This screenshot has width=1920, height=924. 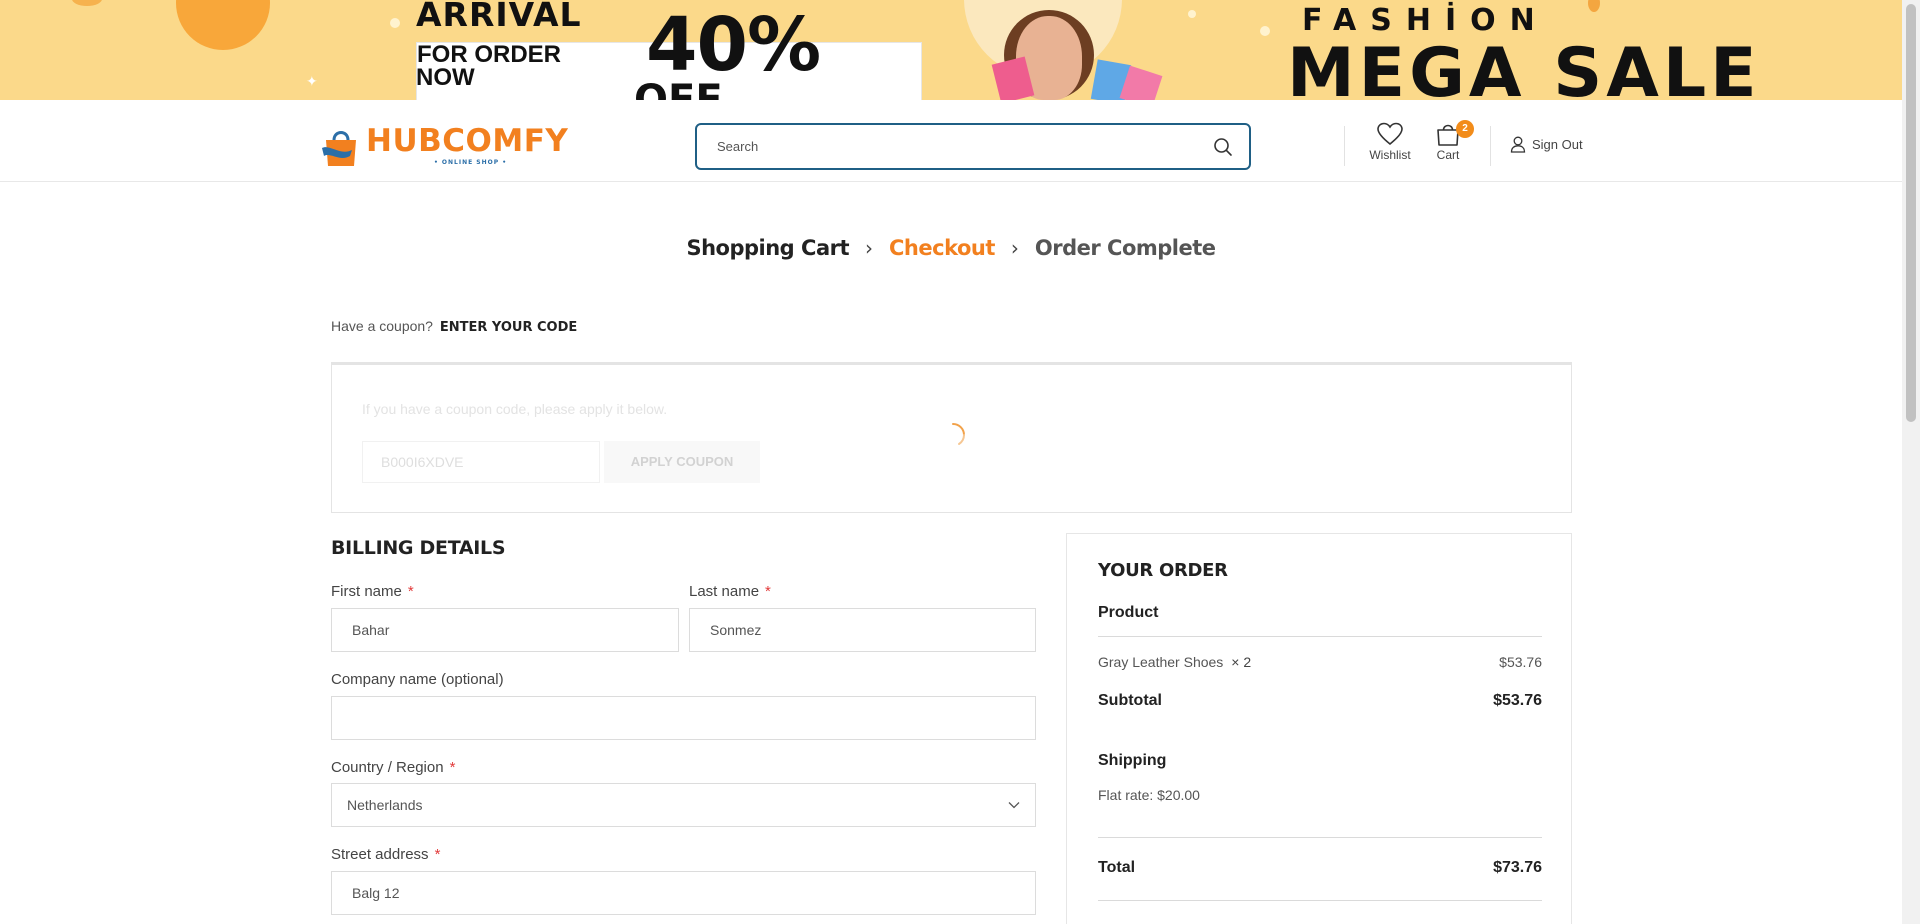 I want to click on last-name-field: Sonmez, so click(x=862, y=630).